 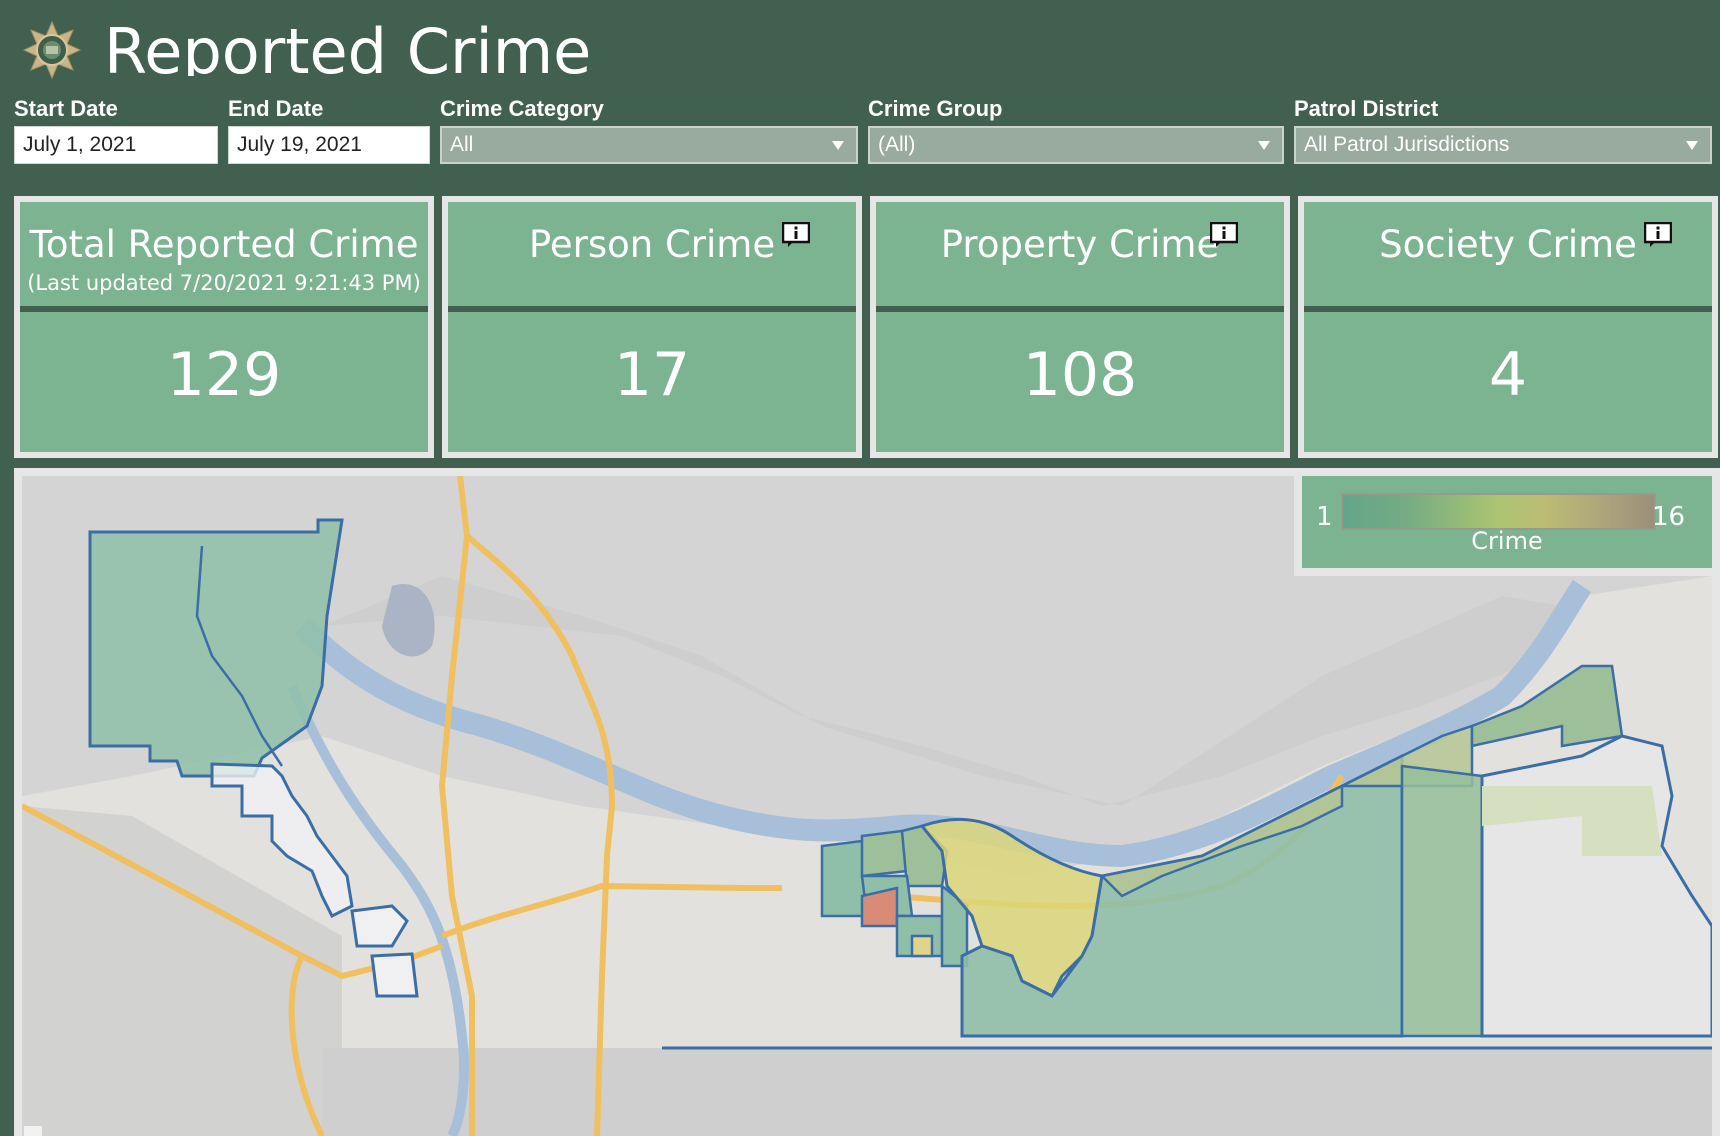 What do you see at coordinates (1508, 327) in the screenshot?
I see `kpi-card-society: Society Crime 4` at bounding box center [1508, 327].